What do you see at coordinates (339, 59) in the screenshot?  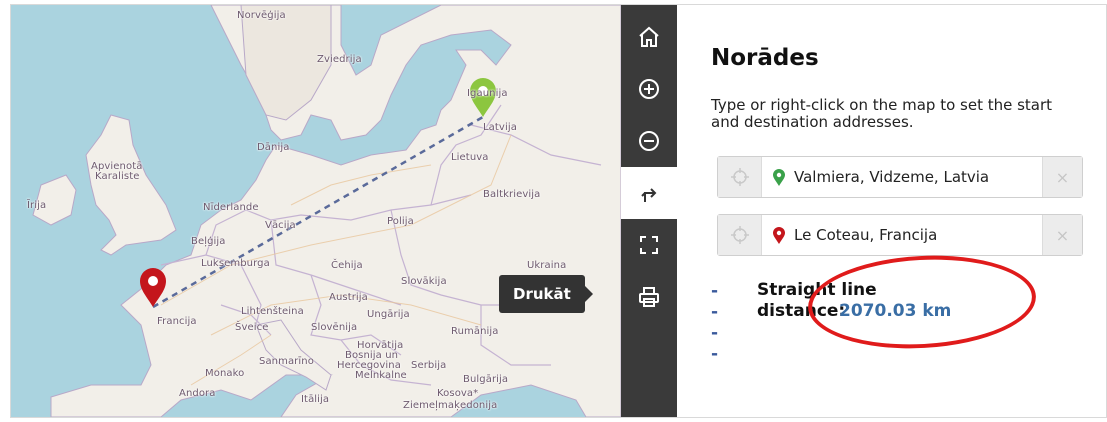 I see `map-label-zviedrija: Zviedrija` at bounding box center [339, 59].